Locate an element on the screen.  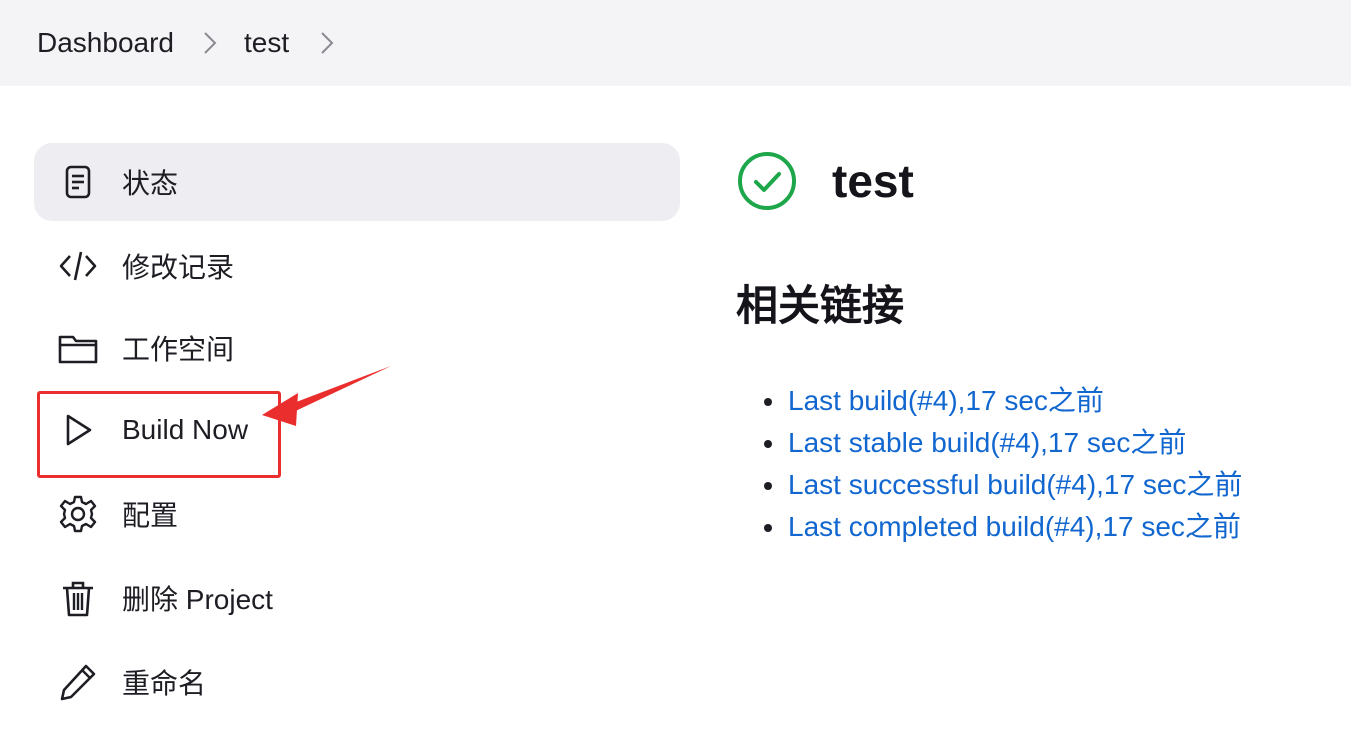
code-icon is located at coordinates (78, 266).